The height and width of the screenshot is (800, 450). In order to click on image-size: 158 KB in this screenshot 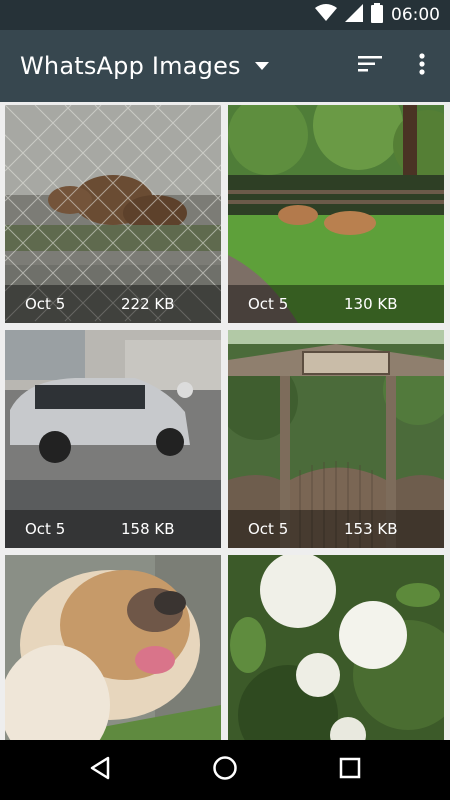, I will do `click(148, 529)`.